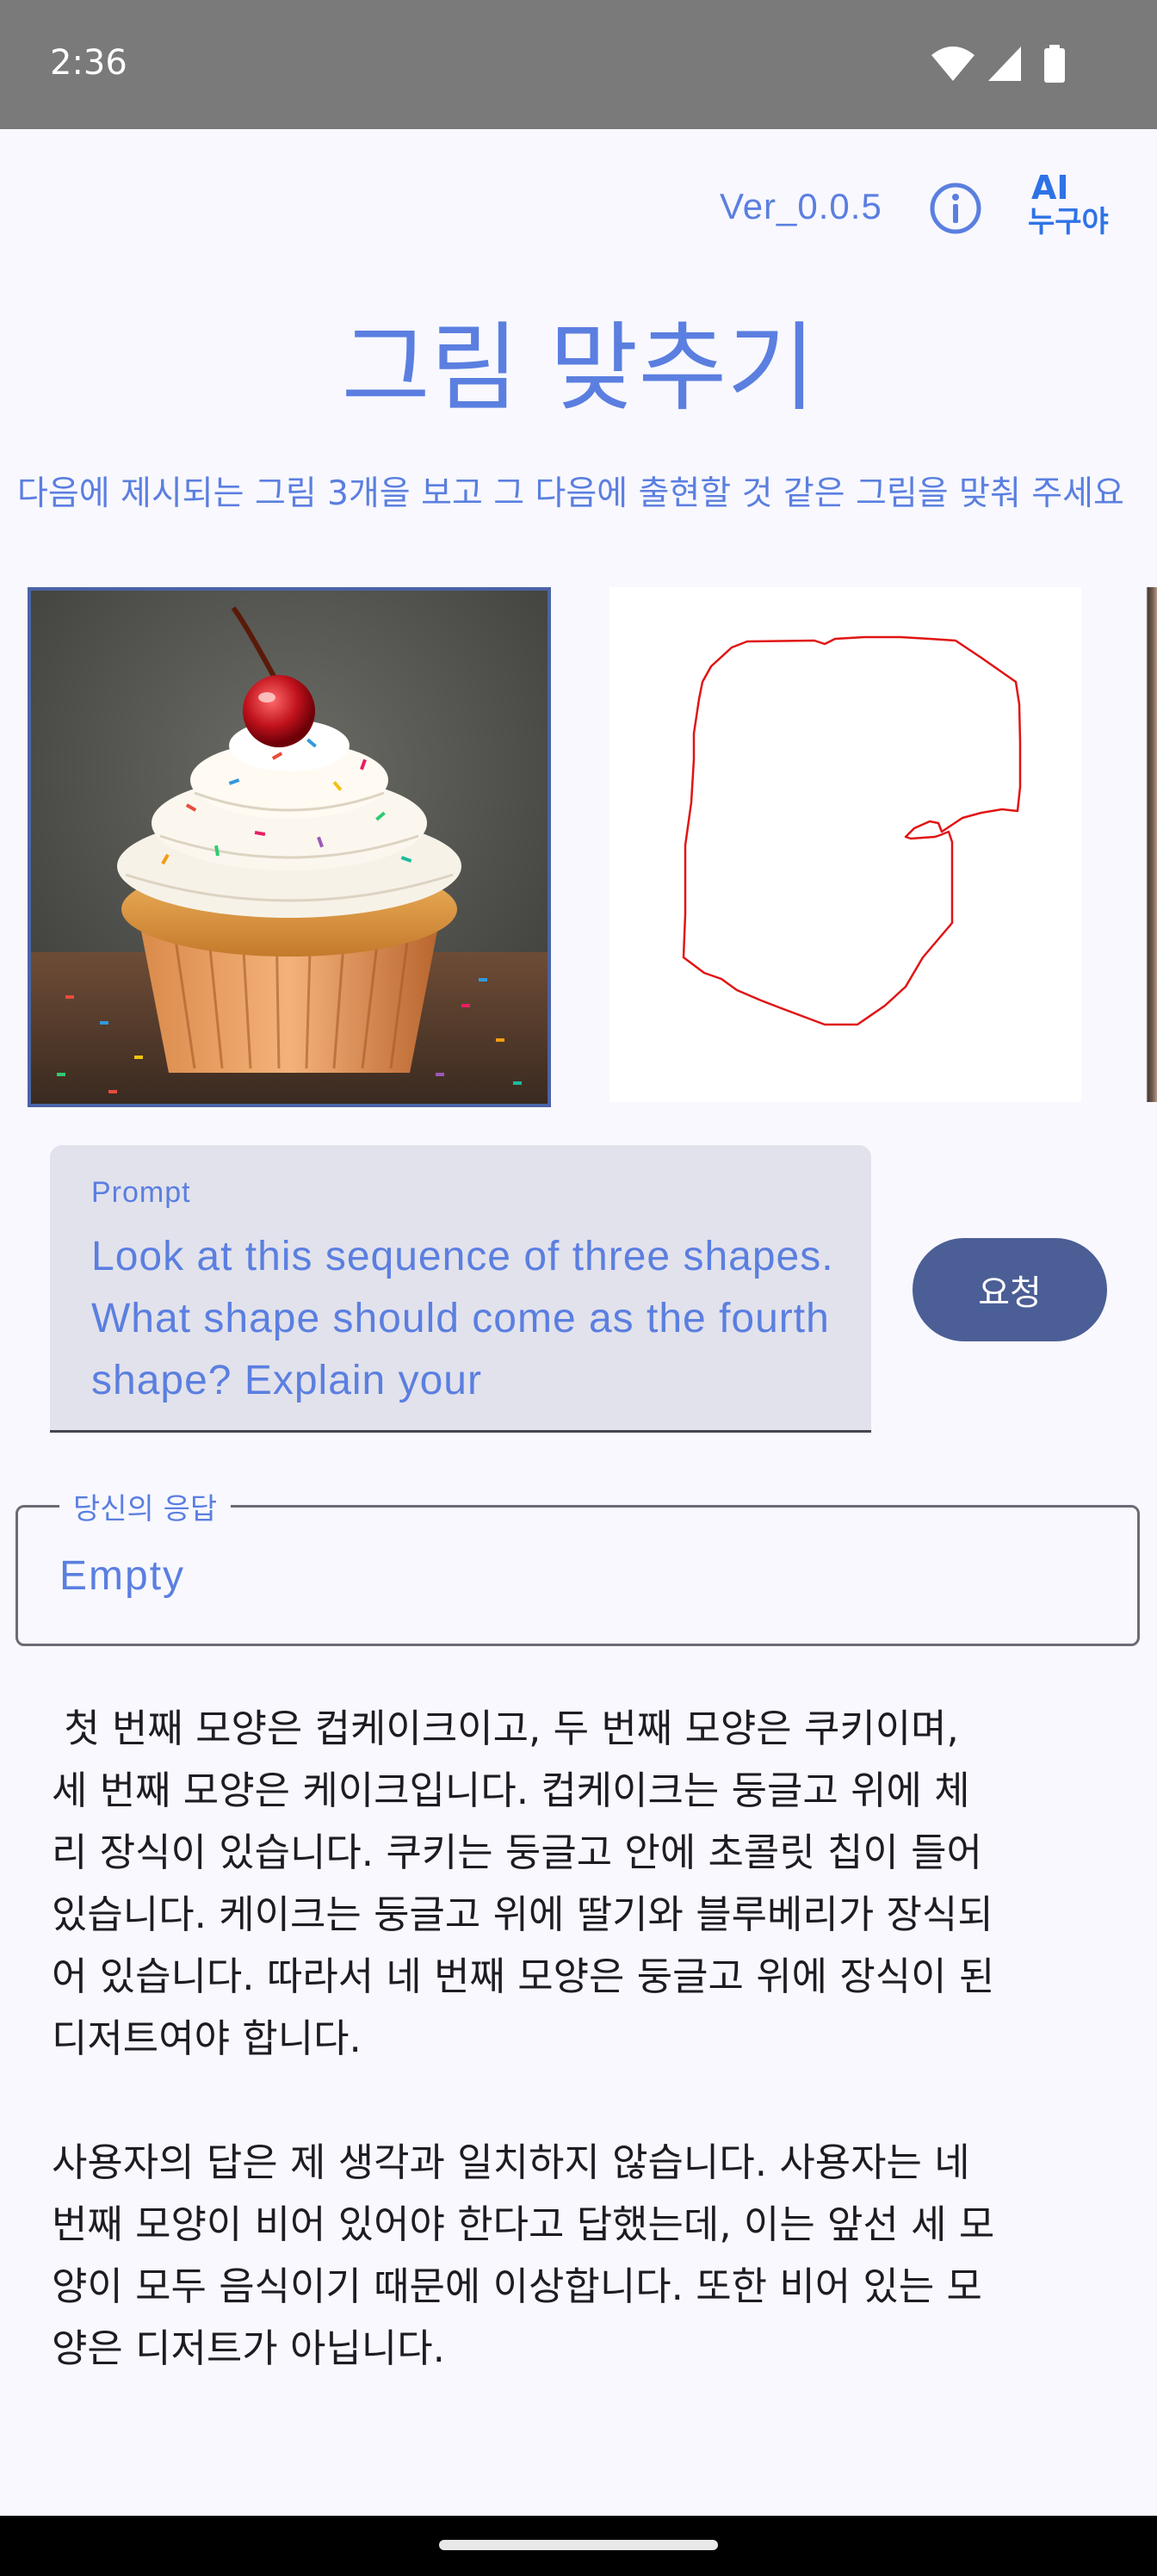 The image size is (1157, 2576). I want to click on request-button: 요청, so click(1010, 1289).